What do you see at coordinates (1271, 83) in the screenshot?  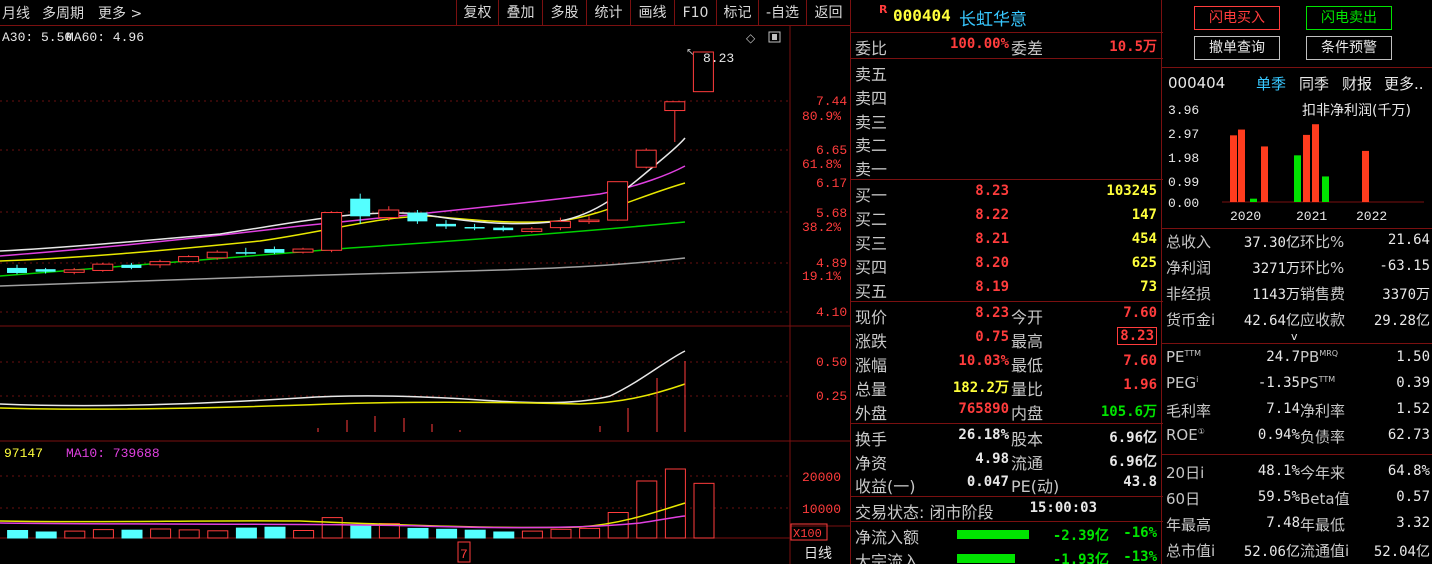 I see `tab-single-quarter: 单季` at bounding box center [1271, 83].